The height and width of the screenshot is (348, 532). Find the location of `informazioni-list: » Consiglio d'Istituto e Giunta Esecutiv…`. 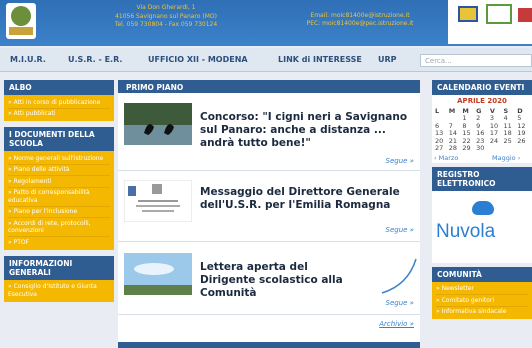

informazioni-list: » Consiglio d'Istituto e Giunta Esecutiv… is located at coordinates (59, 290).